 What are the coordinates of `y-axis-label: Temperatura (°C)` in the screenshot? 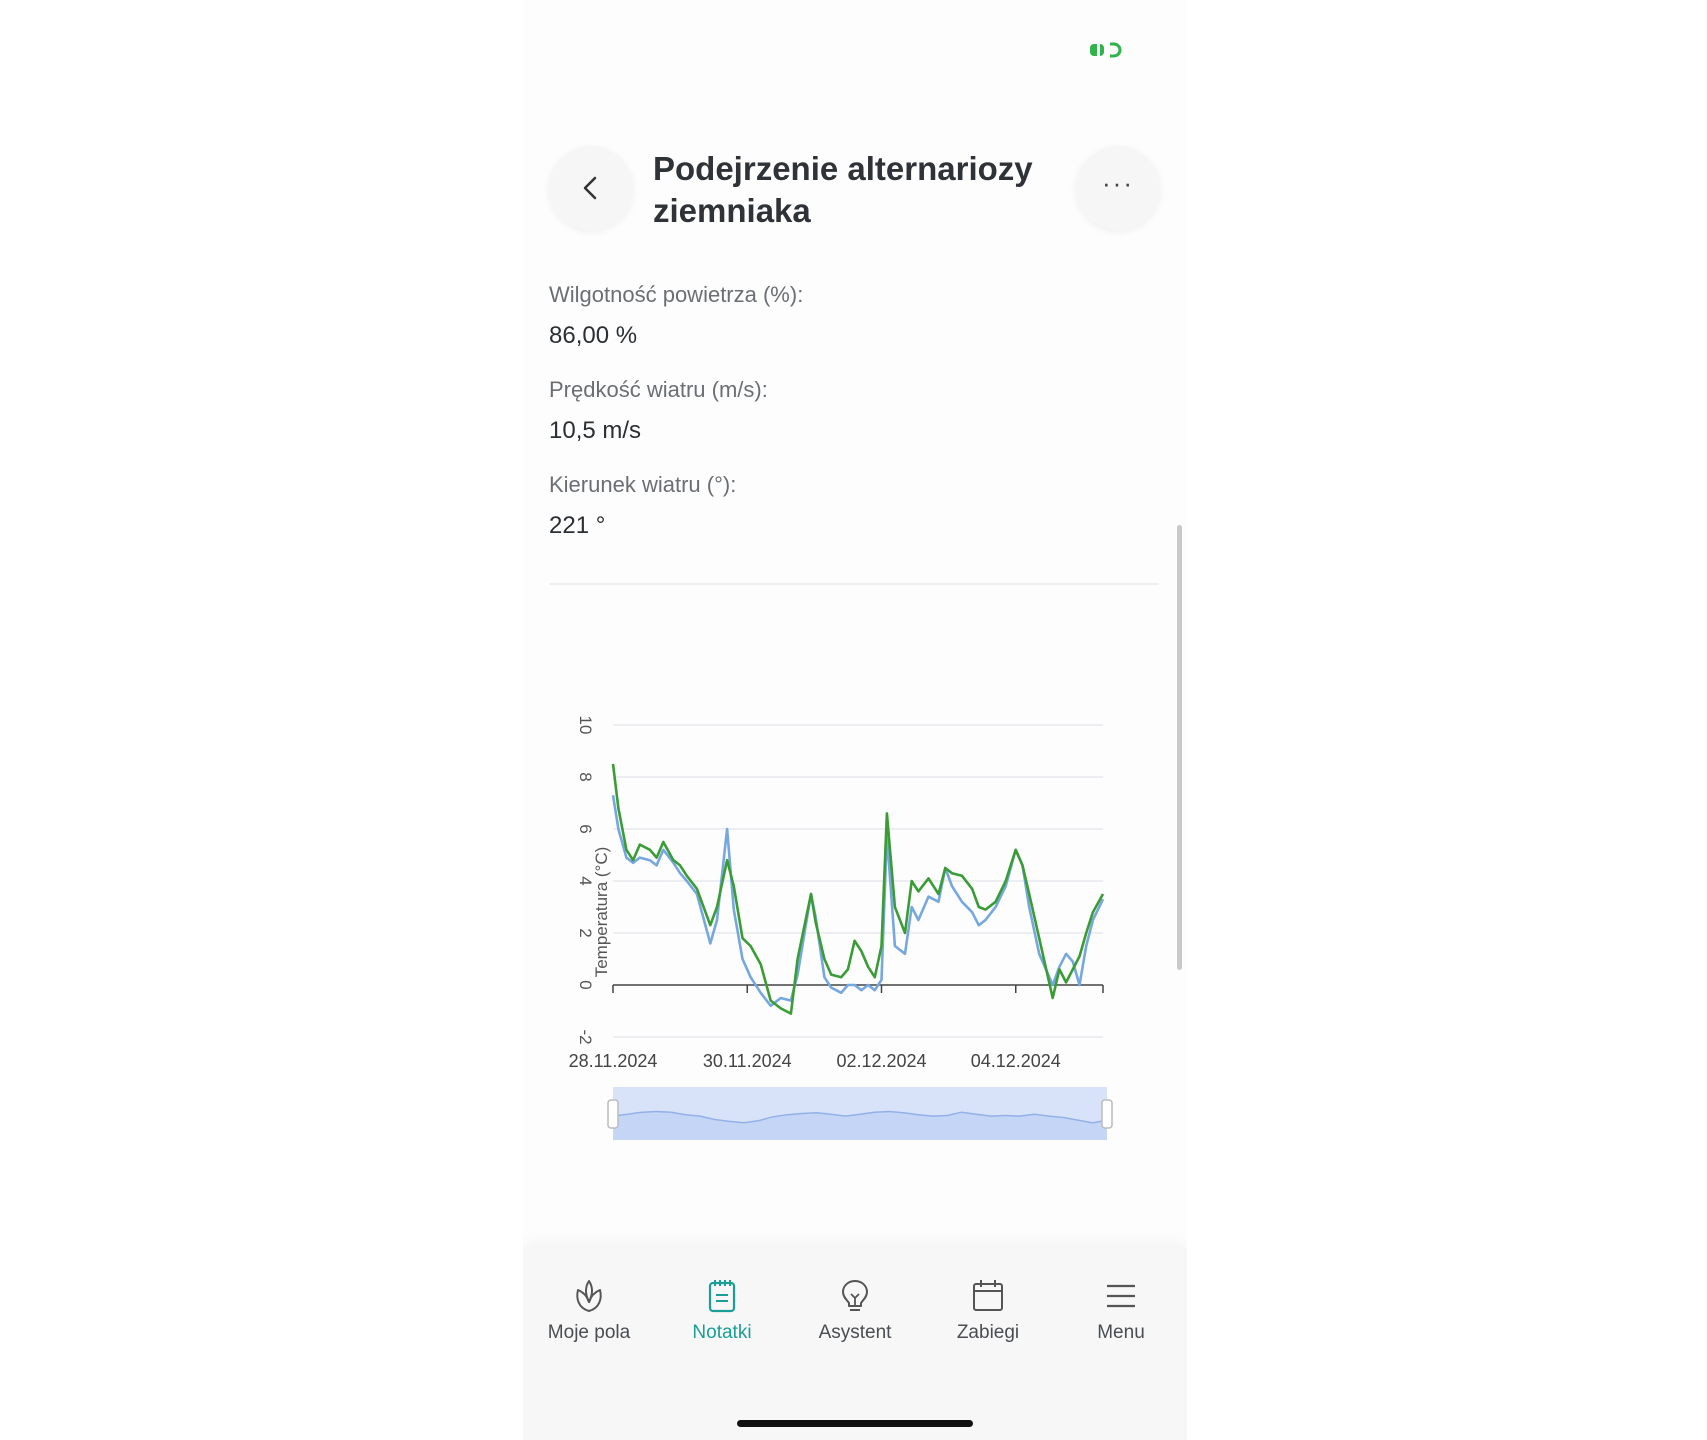 It's located at (601, 912).